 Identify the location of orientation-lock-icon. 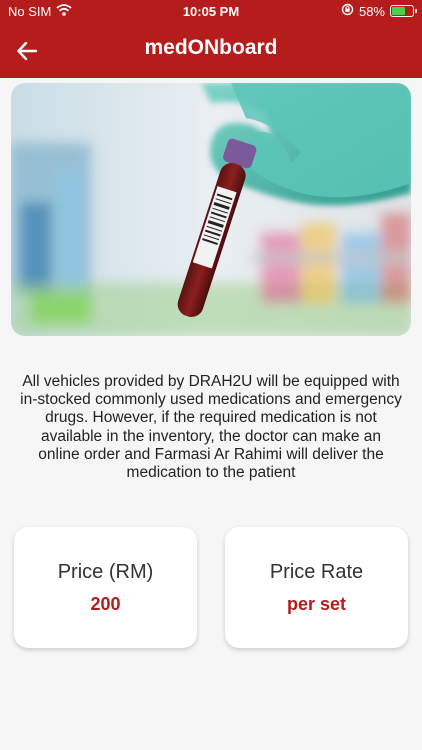
(347, 11).